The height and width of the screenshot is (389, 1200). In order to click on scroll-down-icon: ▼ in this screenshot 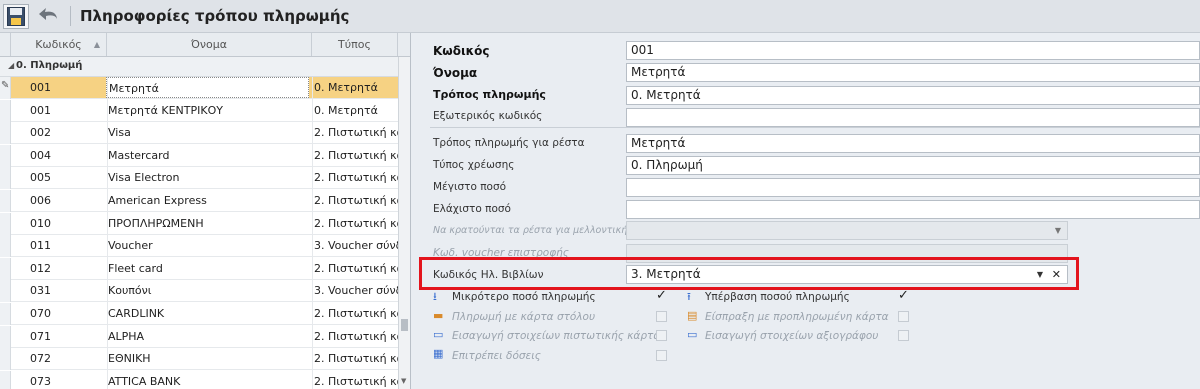, I will do `click(403, 381)`.